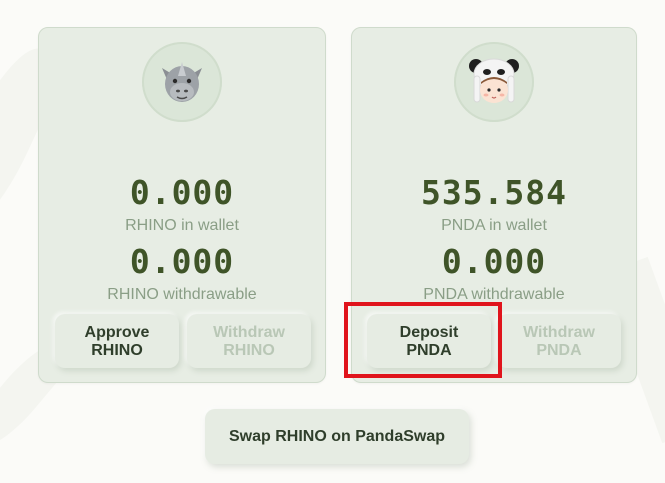  What do you see at coordinates (494, 261) in the screenshot?
I see `pnda-withdrawable-amount: 0.000` at bounding box center [494, 261].